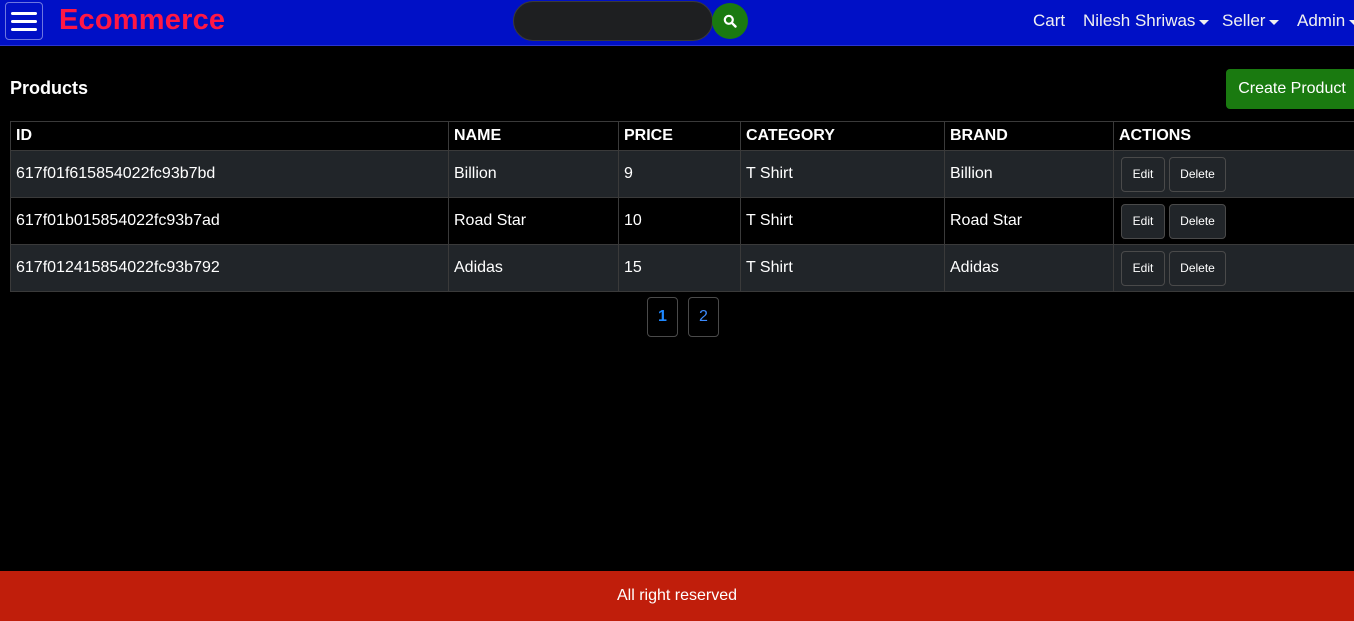 This screenshot has height=621, width=1354. I want to click on nav-admin-dropdown: Admin, so click(1325, 21).